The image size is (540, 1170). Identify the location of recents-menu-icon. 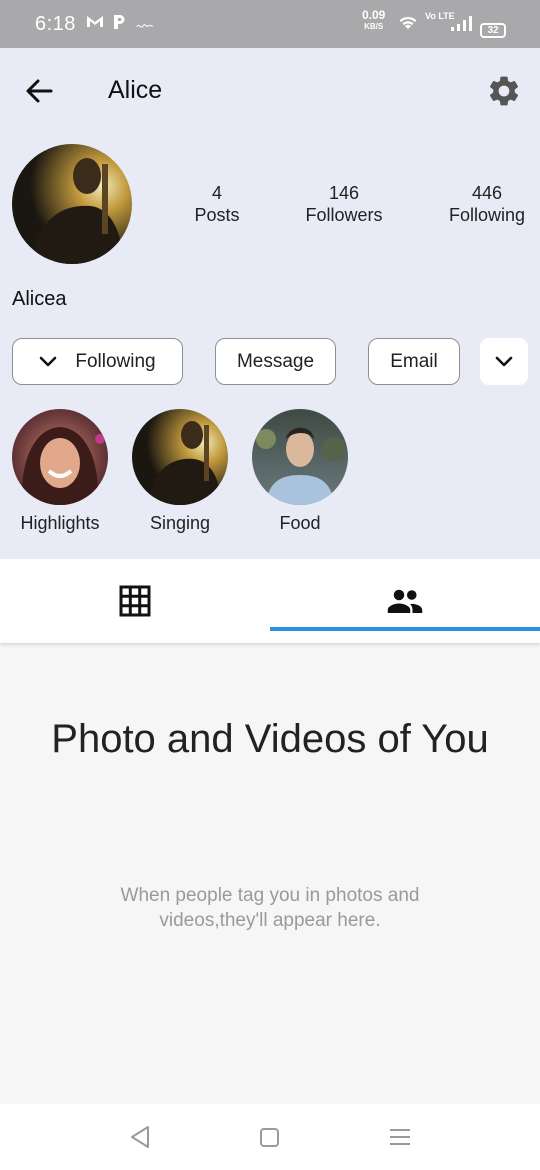
(400, 1137).